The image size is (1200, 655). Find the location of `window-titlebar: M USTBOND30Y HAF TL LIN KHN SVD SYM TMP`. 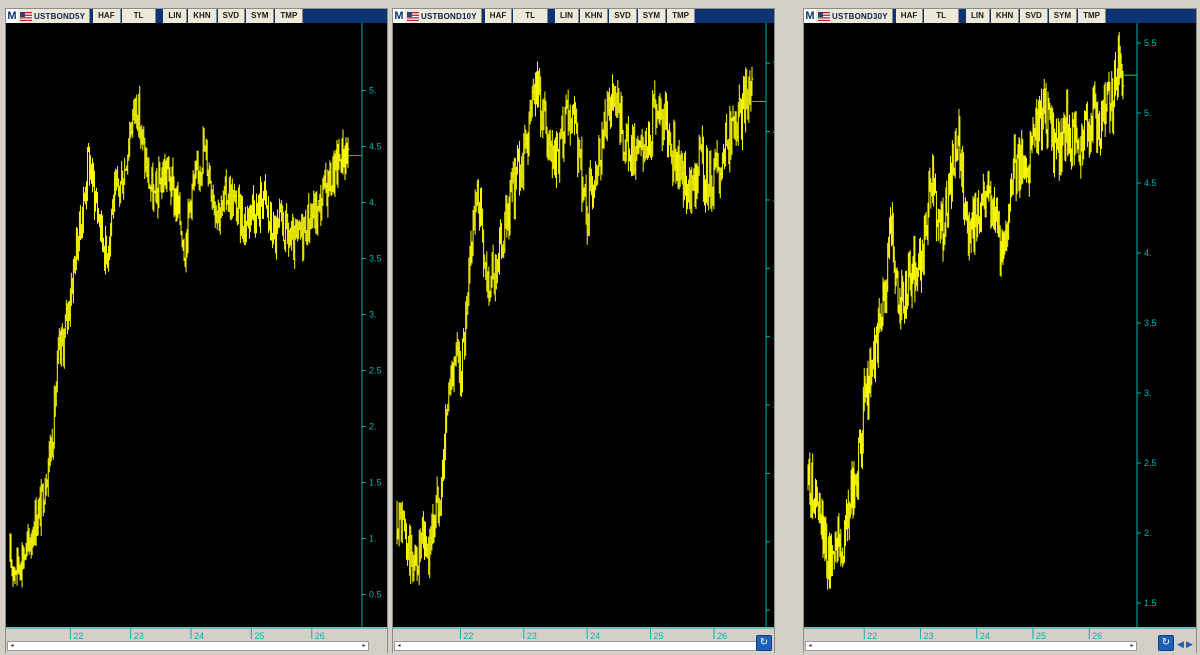

window-titlebar: M USTBOND30Y HAF TL LIN KHN SVD SYM TMP is located at coordinates (1000, 16).